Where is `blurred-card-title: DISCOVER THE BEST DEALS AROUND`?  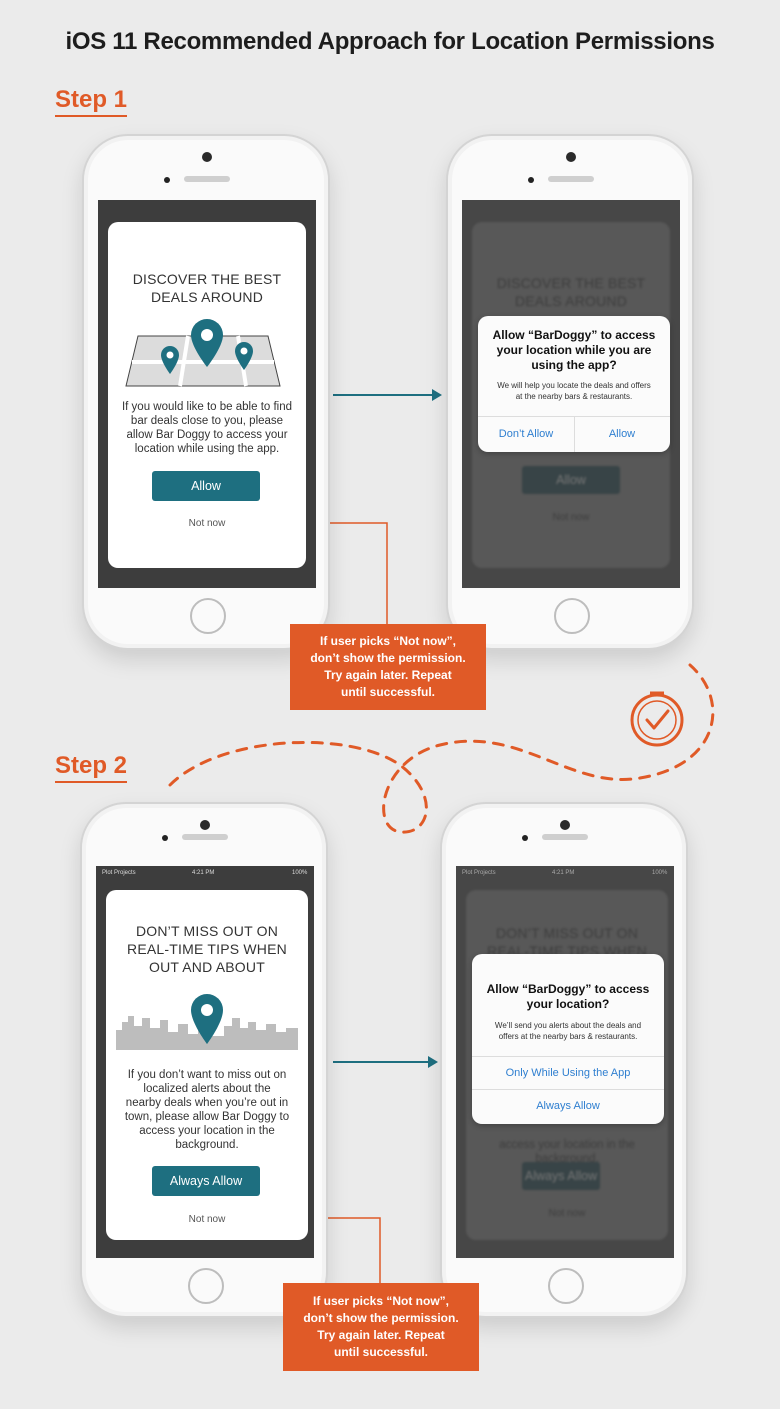
blurred-card-title: DISCOVER THE BEST DEALS AROUND is located at coordinates (571, 292).